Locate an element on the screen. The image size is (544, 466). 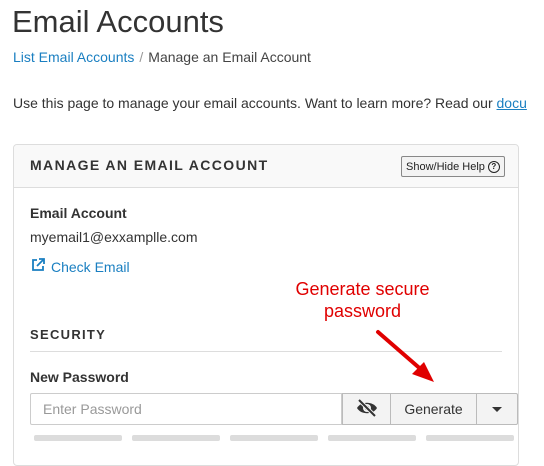
security-section-title: SECURITY is located at coordinates (68, 334).